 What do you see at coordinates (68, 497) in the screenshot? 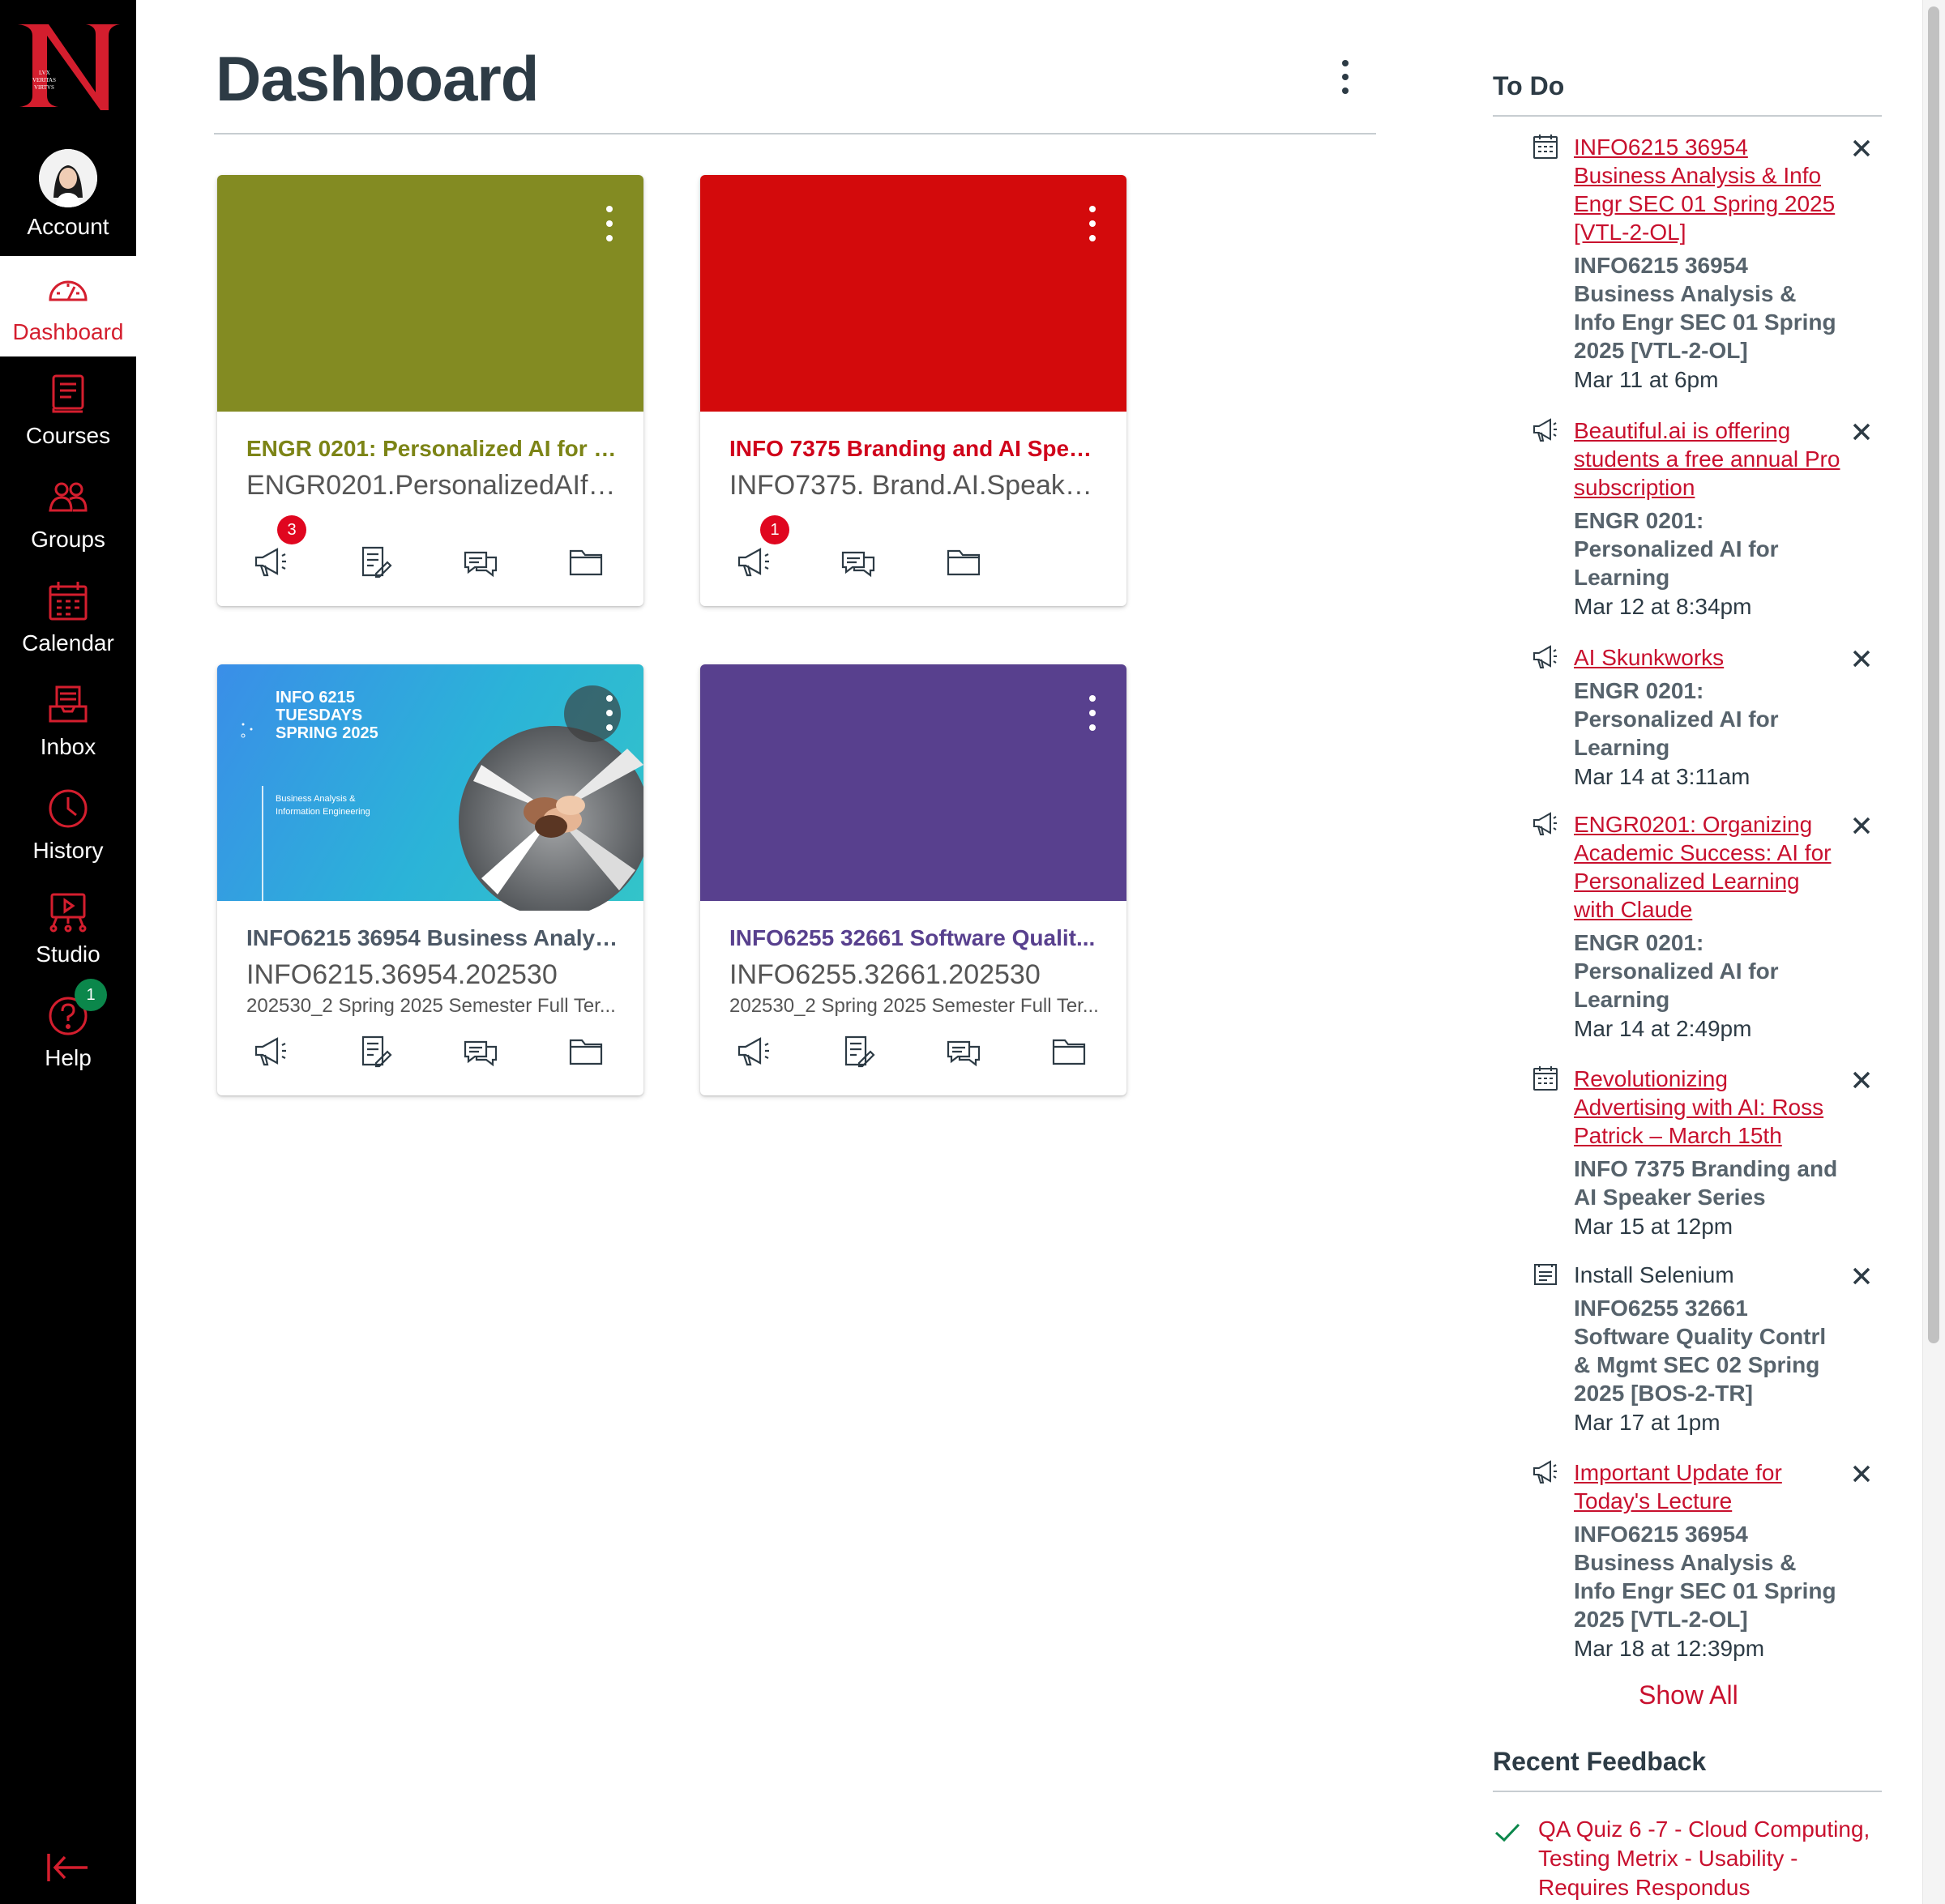
I see `groups-icon` at bounding box center [68, 497].